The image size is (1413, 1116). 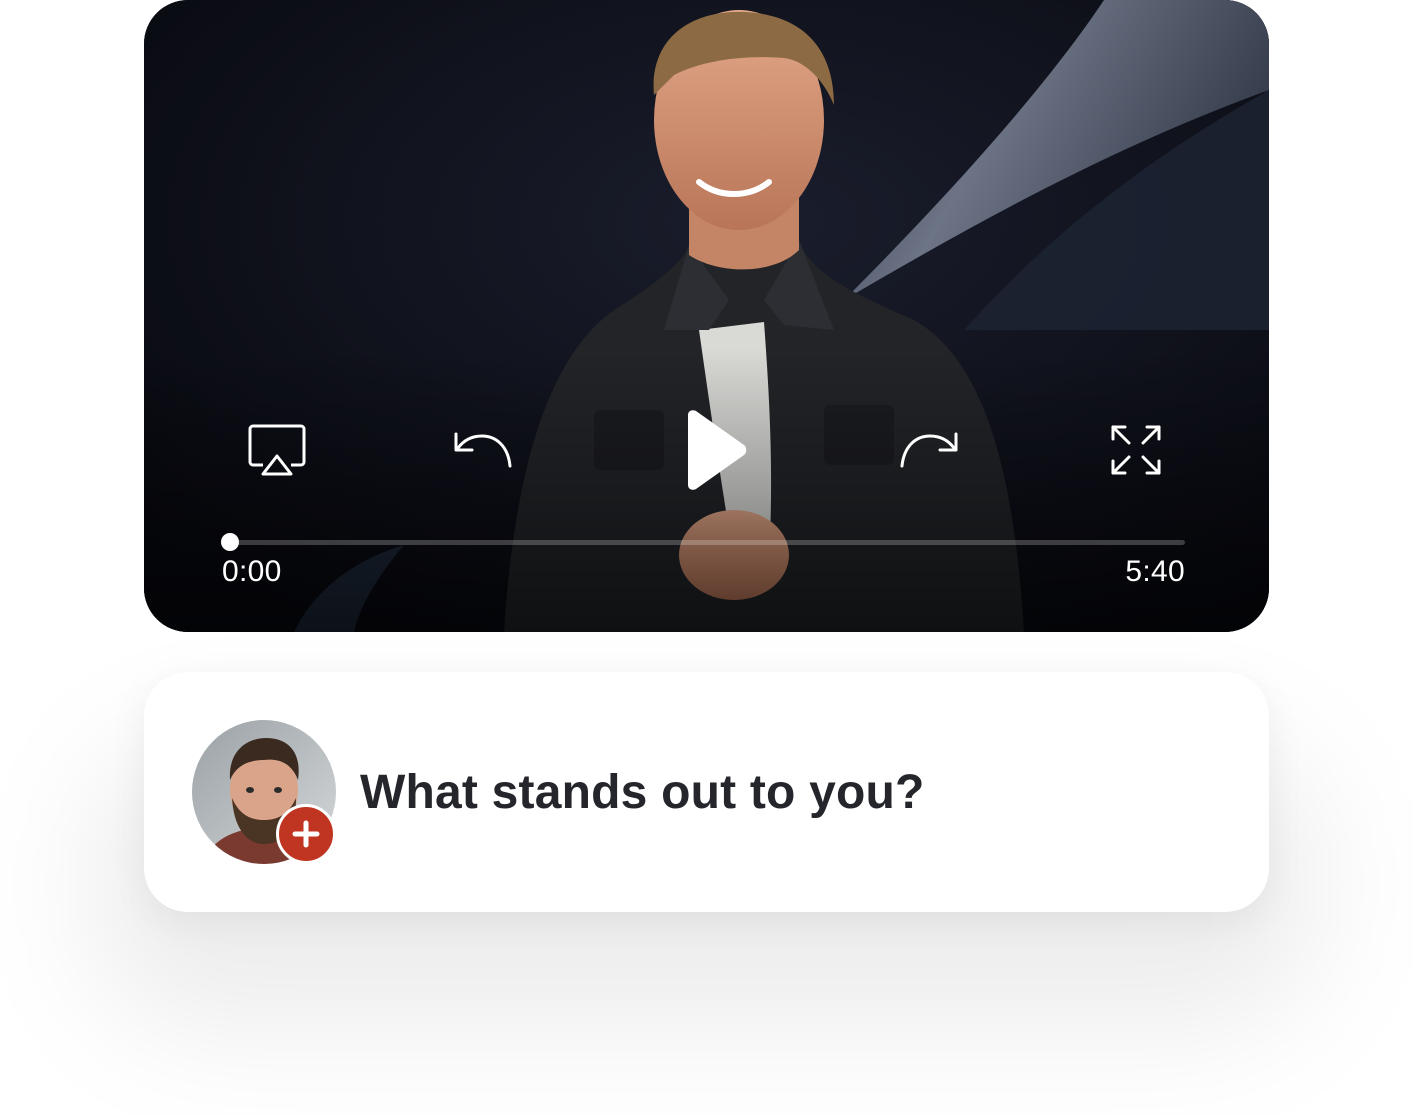 I want to click on airplay-button, so click(x=277, y=450).